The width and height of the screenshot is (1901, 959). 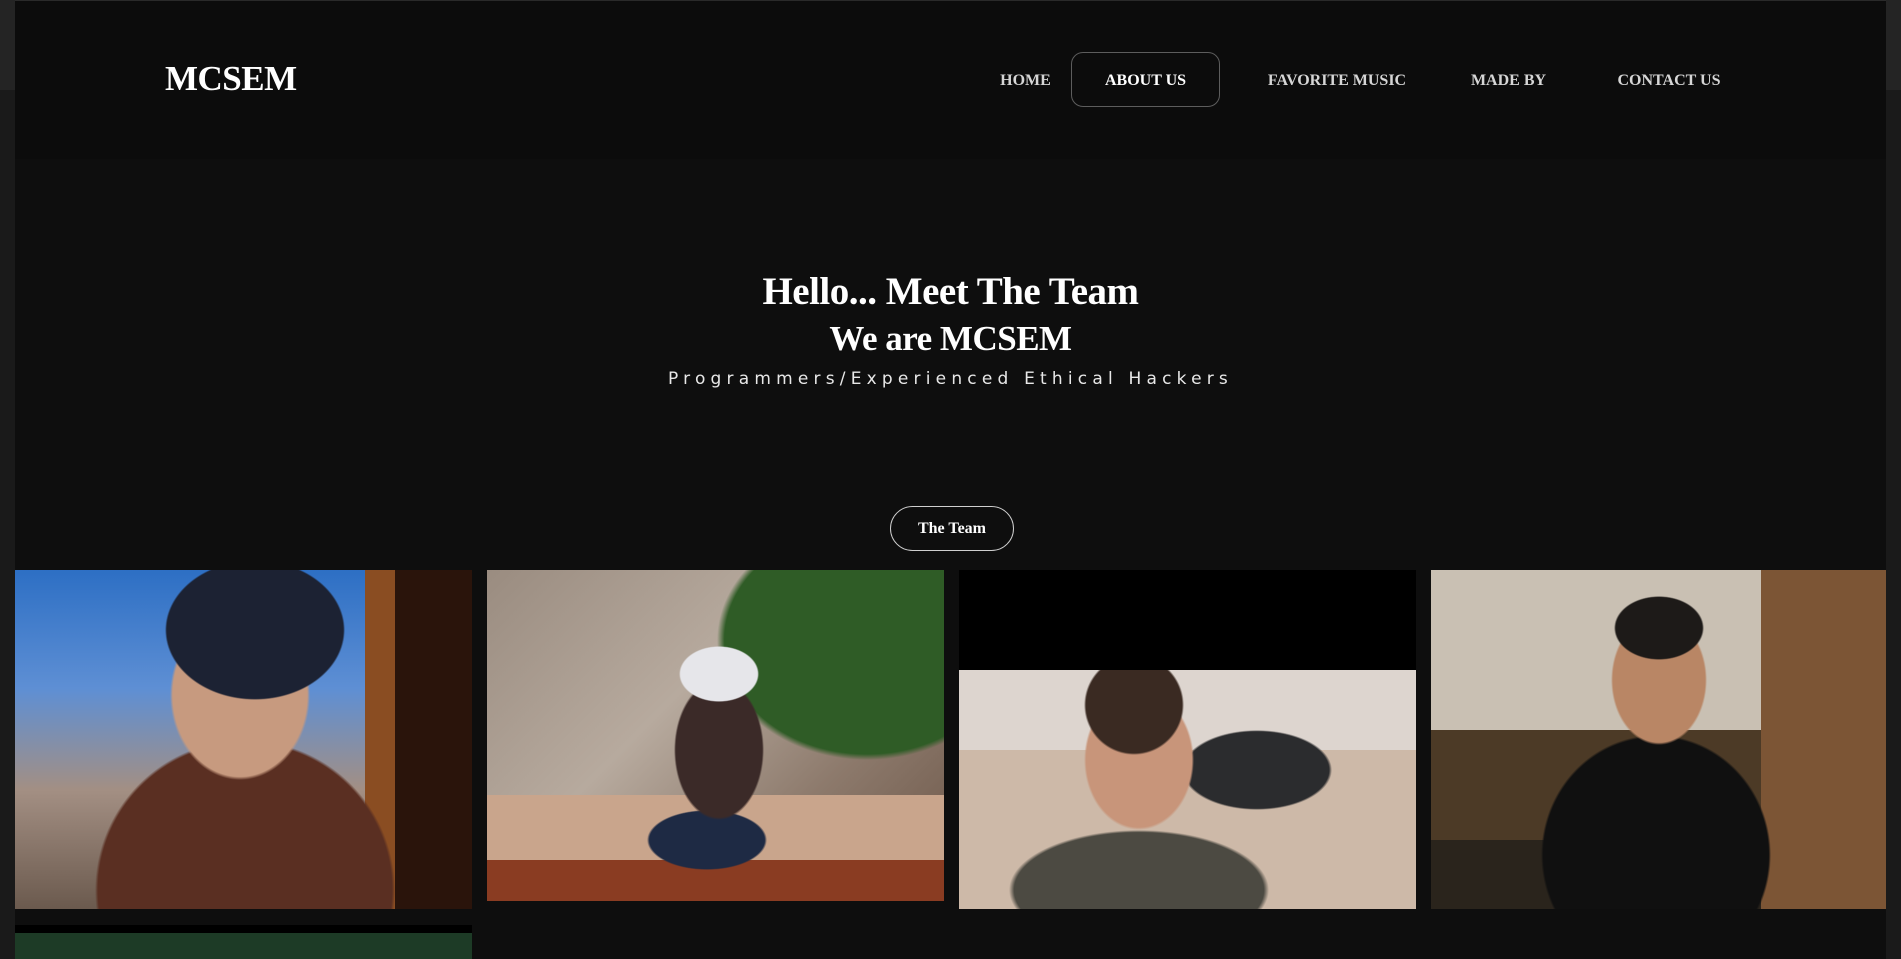 I want to click on nav-item-contact-us: CONTACT US, so click(x=1669, y=79).